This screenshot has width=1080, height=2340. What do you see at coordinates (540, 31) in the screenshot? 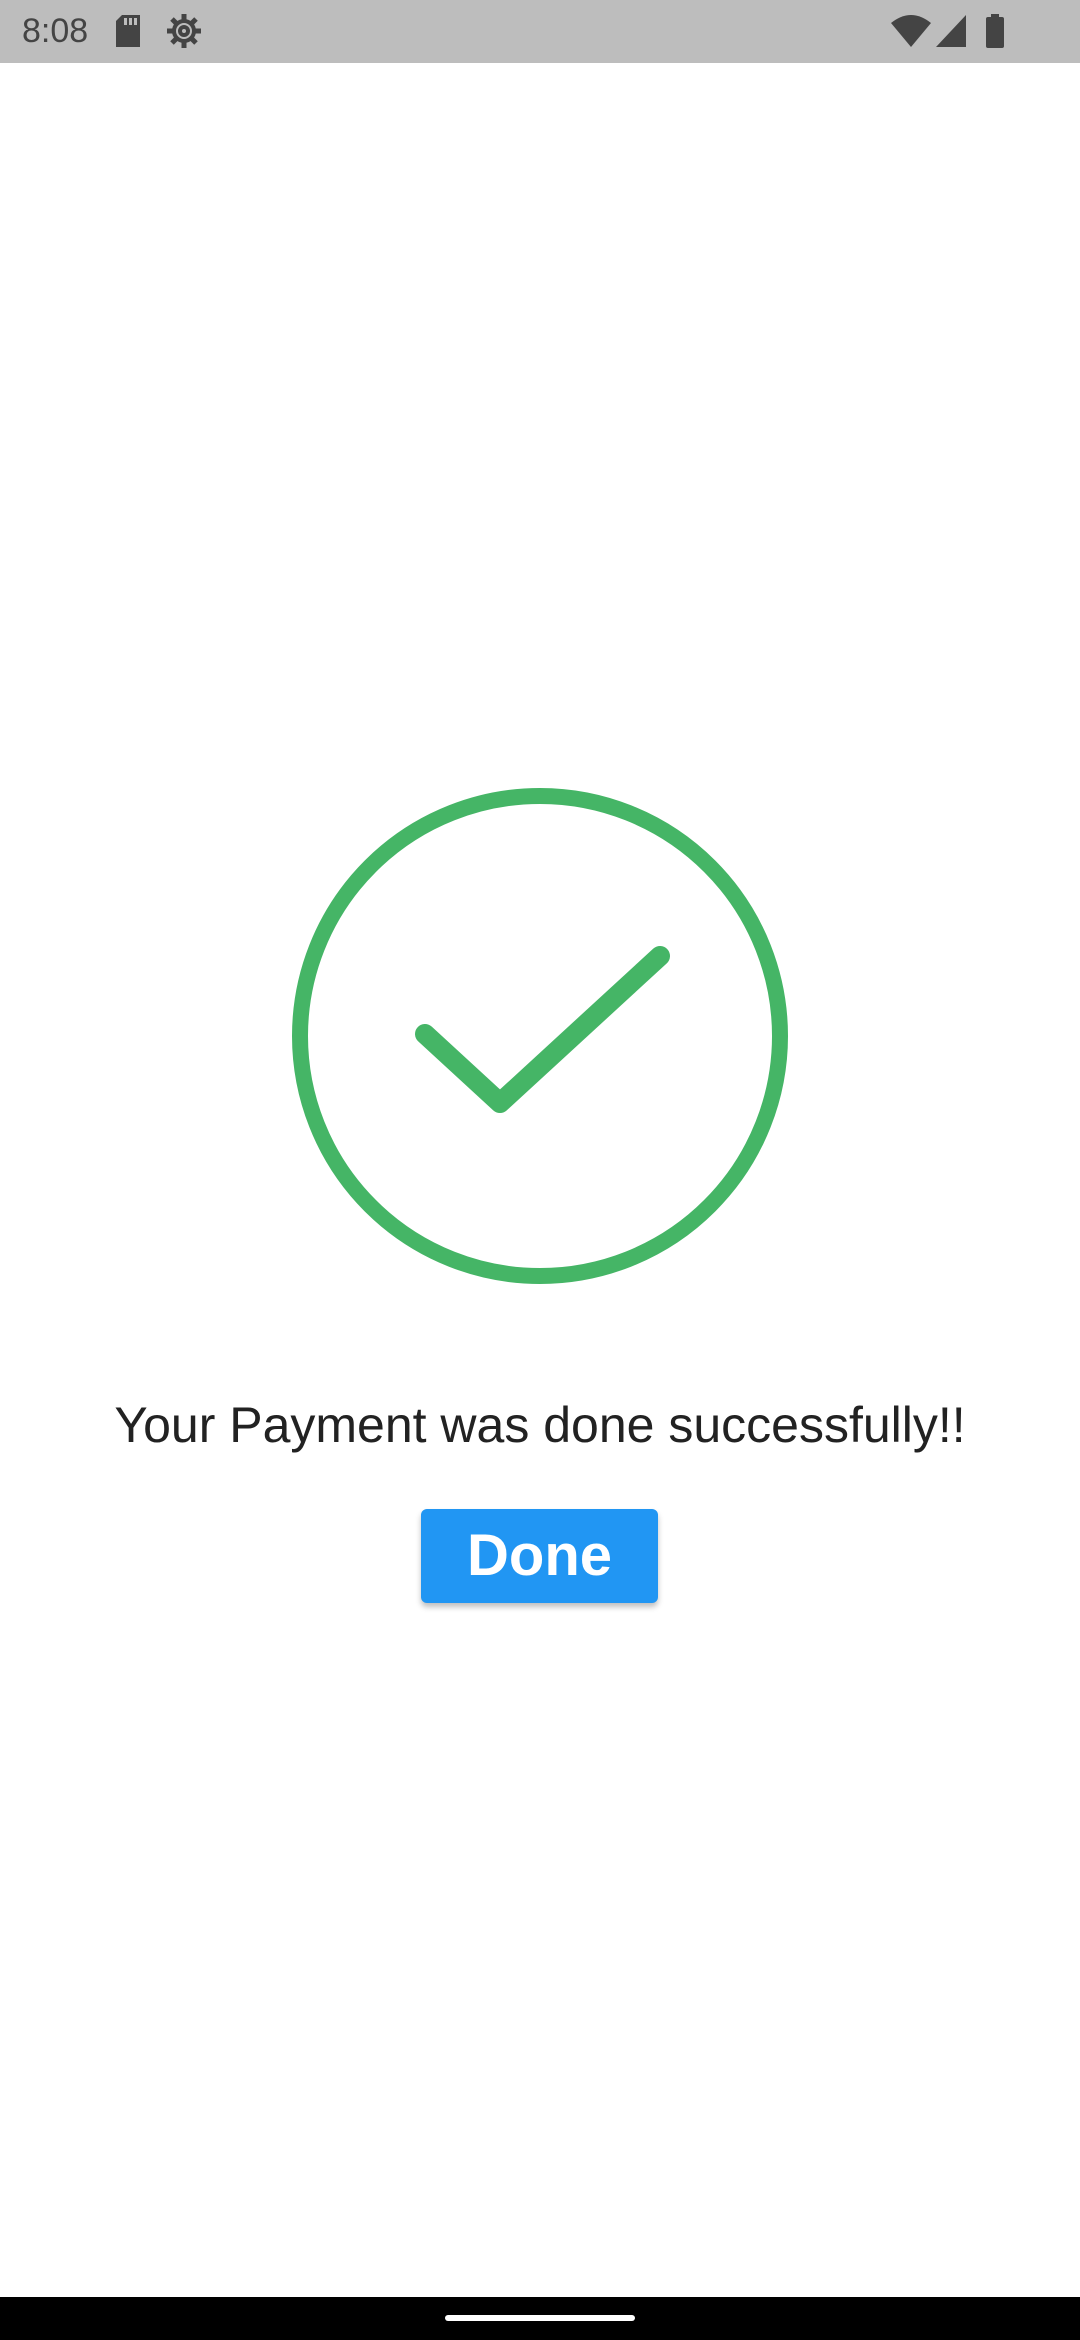
I see `status-bar: 8:08` at bounding box center [540, 31].